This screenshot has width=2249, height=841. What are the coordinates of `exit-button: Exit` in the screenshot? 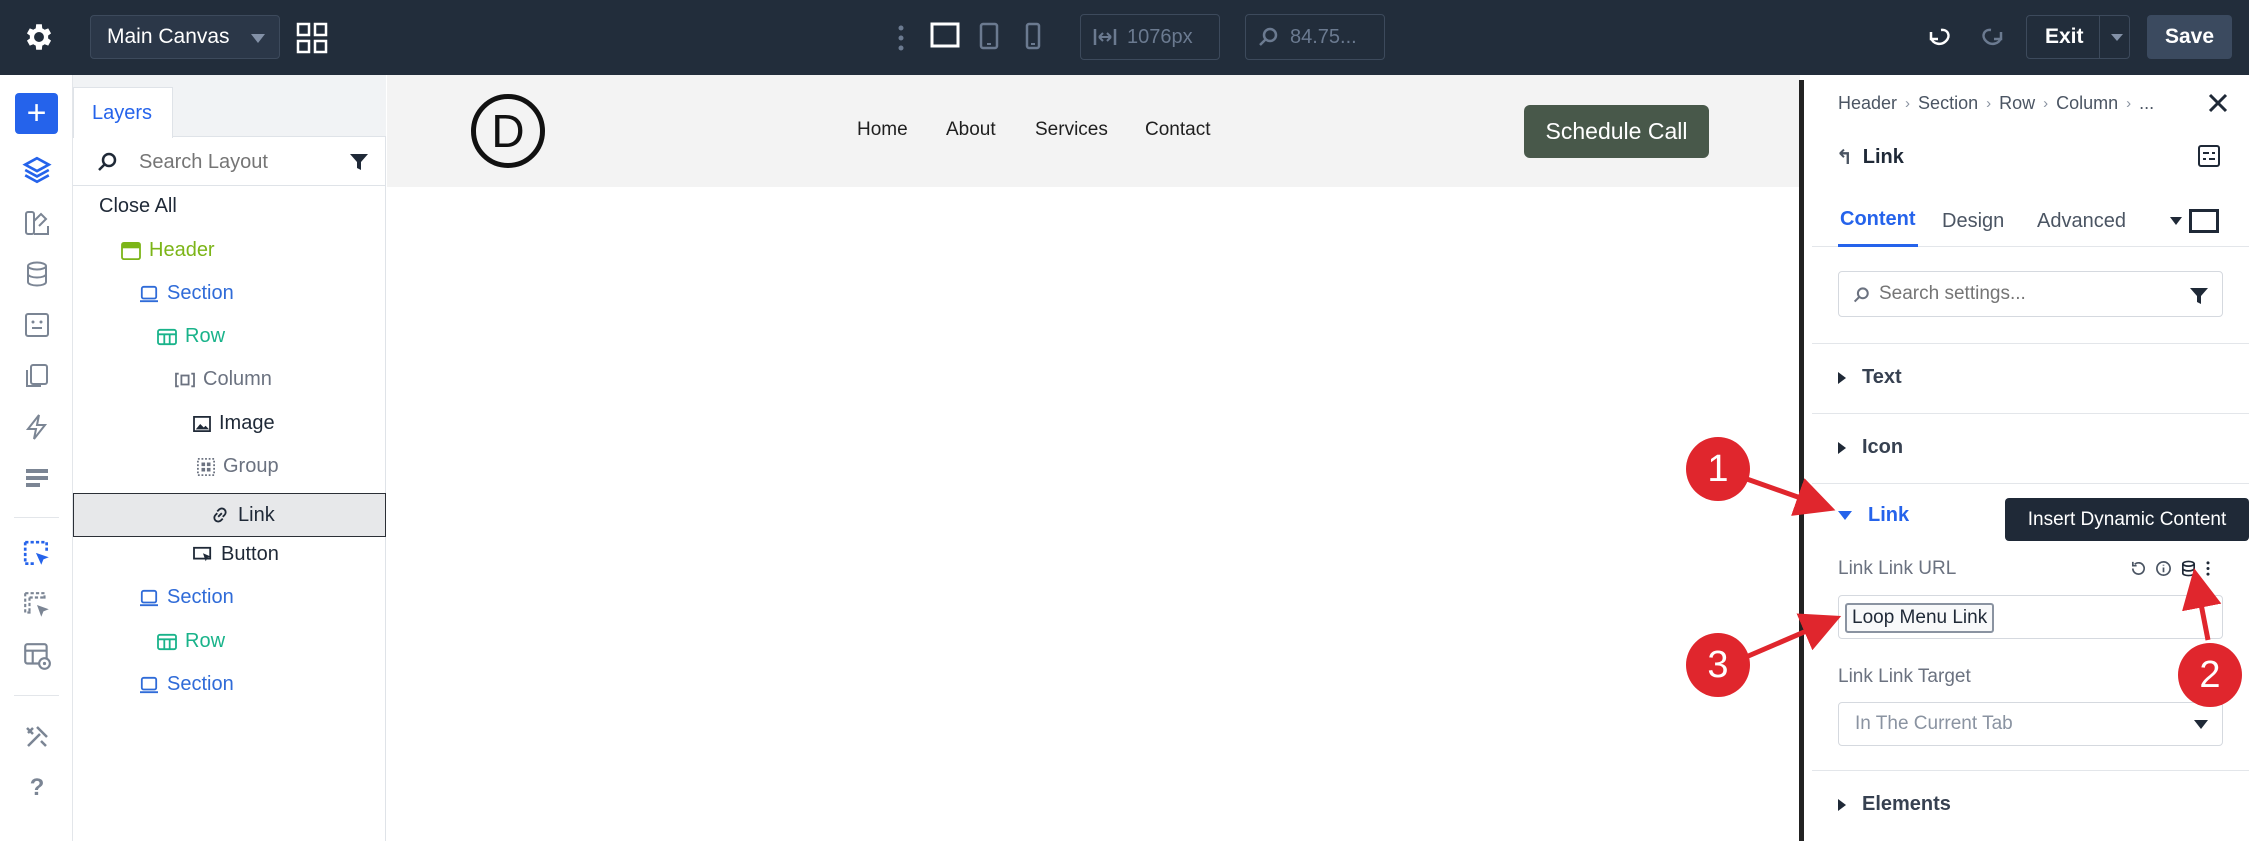 It's located at (2078, 37).